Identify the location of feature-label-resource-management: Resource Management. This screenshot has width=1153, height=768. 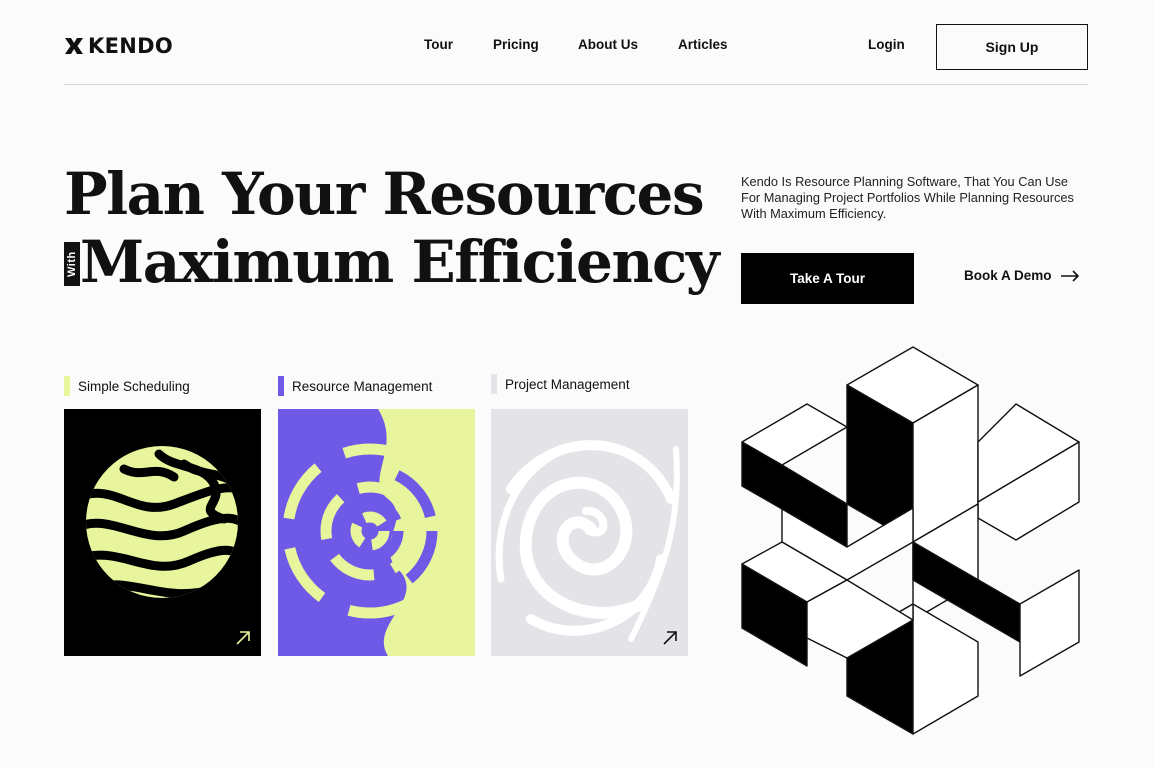
(355, 386).